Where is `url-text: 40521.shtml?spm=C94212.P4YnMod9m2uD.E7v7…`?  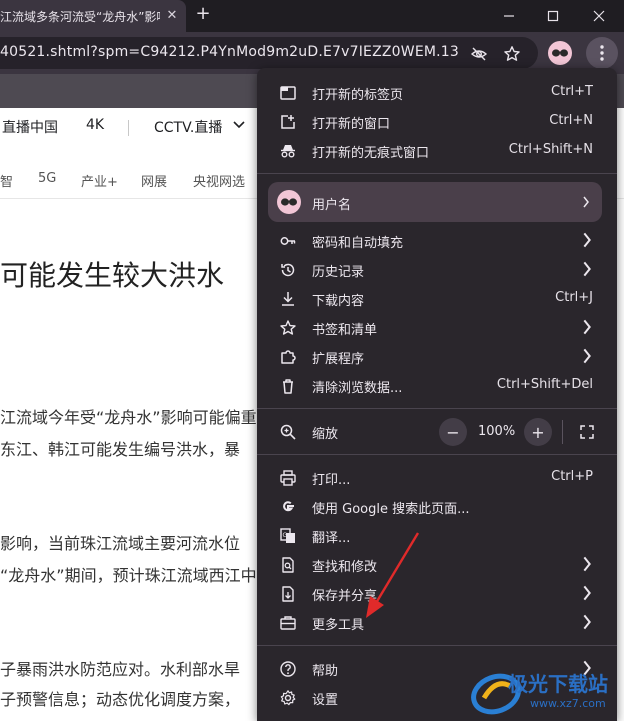
url-text: 40521.shtml?spm=C94212.P4YnMod9m2uD.E7v7… is located at coordinates (229, 52).